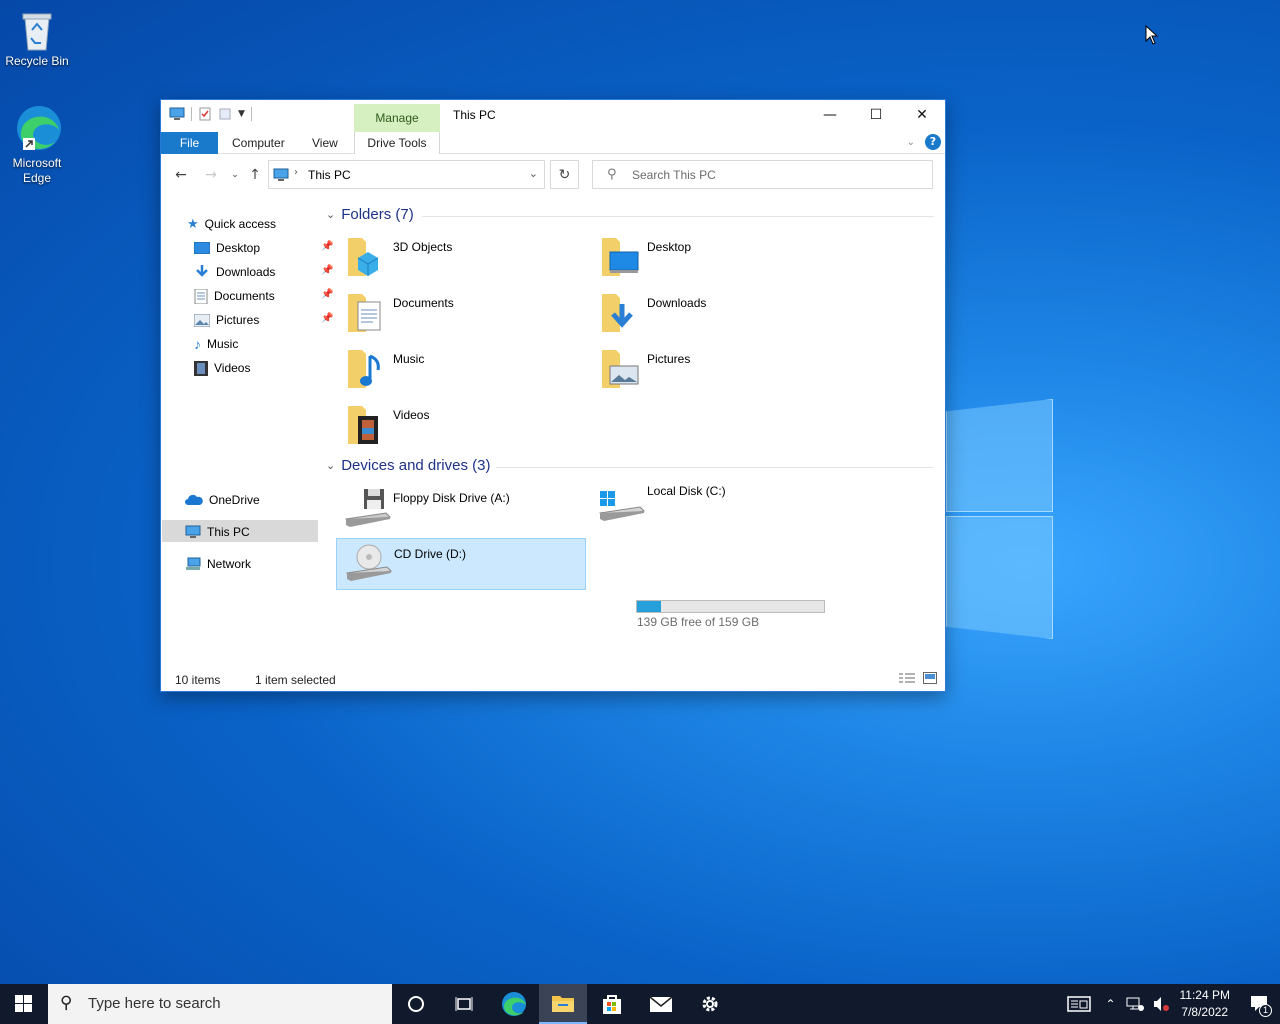 This screenshot has width=1280, height=1024. What do you see at coordinates (235, 175) in the screenshot?
I see `recent-locations-chevron-icon: ⌄` at bounding box center [235, 175].